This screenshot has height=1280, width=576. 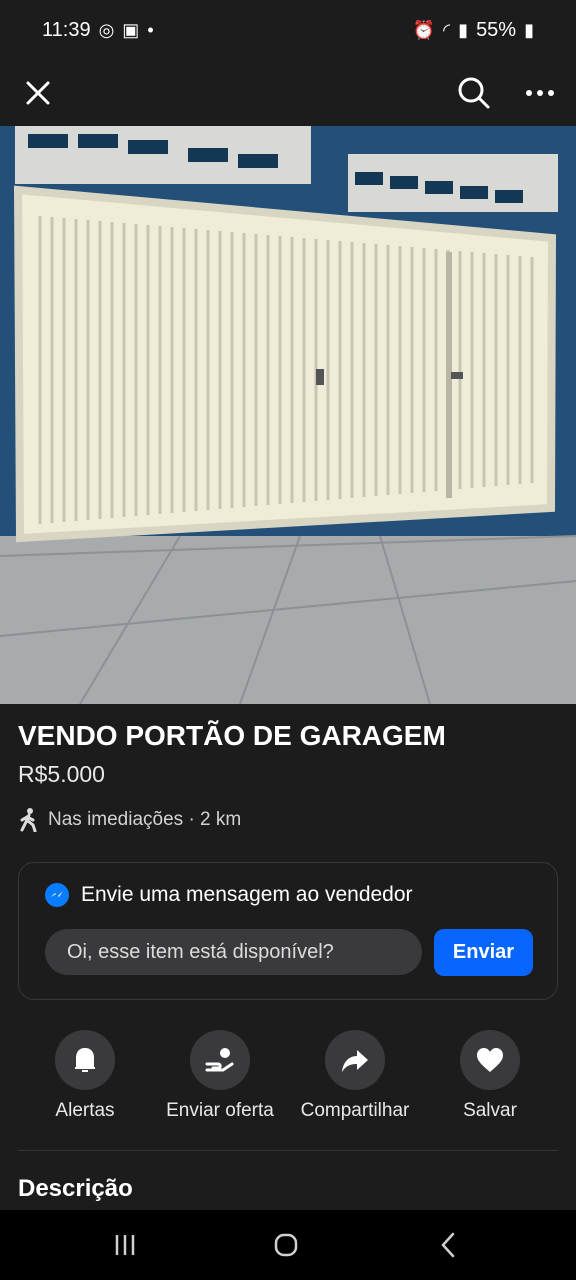 I want to click on home-button, so click(x=286, y=1245).